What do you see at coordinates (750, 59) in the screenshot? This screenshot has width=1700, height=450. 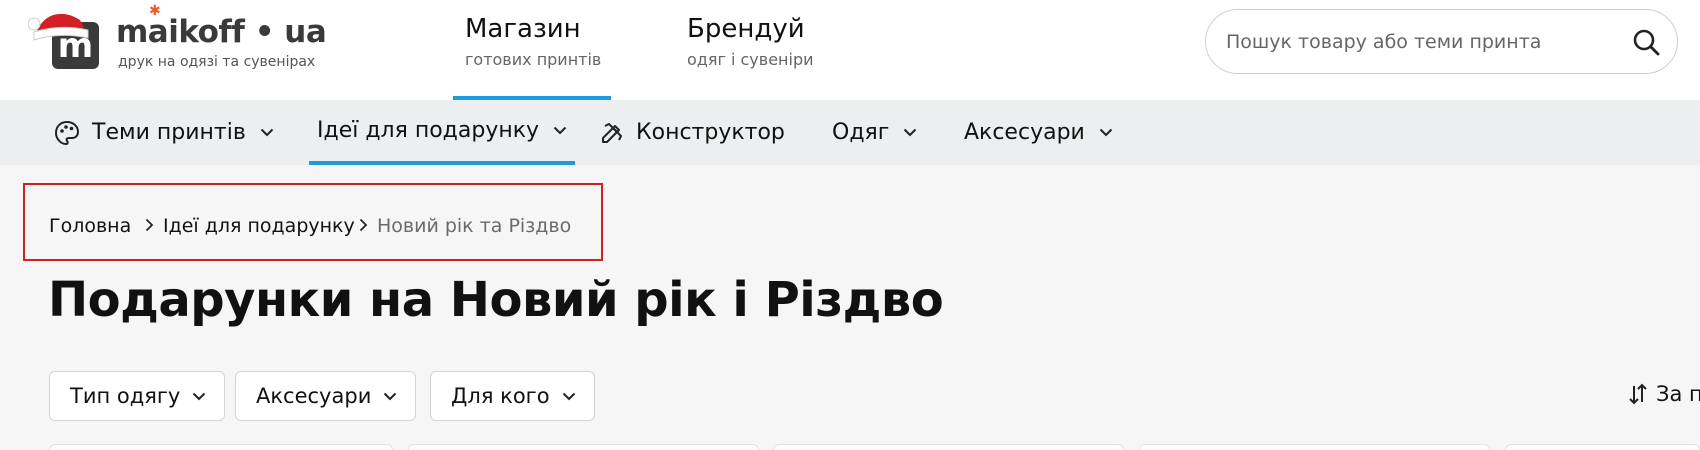 I see `tab-brand-subtitle: одяг і сувеніри` at bounding box center [750, 59].